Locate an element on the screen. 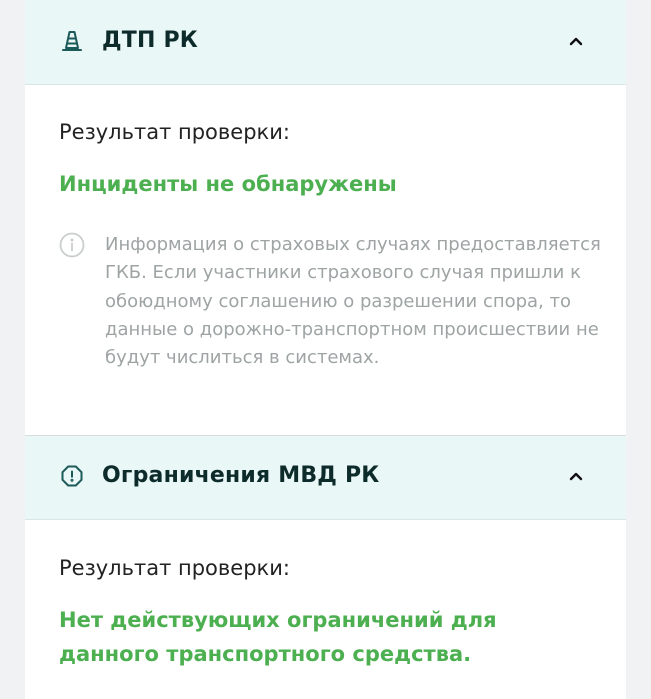 This screenshot has width=651, height=699. section-title: ДТП РК is located at coordinates (150, 40).